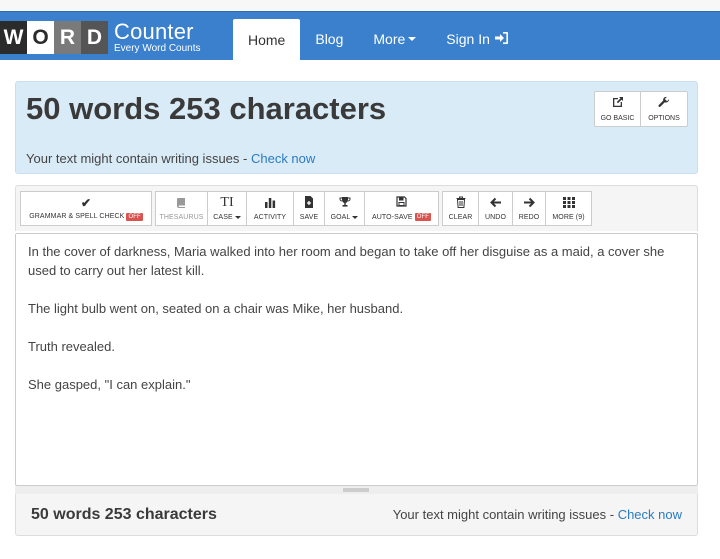 This screenshot has width=720, height=559. I want to click on logo: W O R D Counter Every Word Counts, so click(100, 37).